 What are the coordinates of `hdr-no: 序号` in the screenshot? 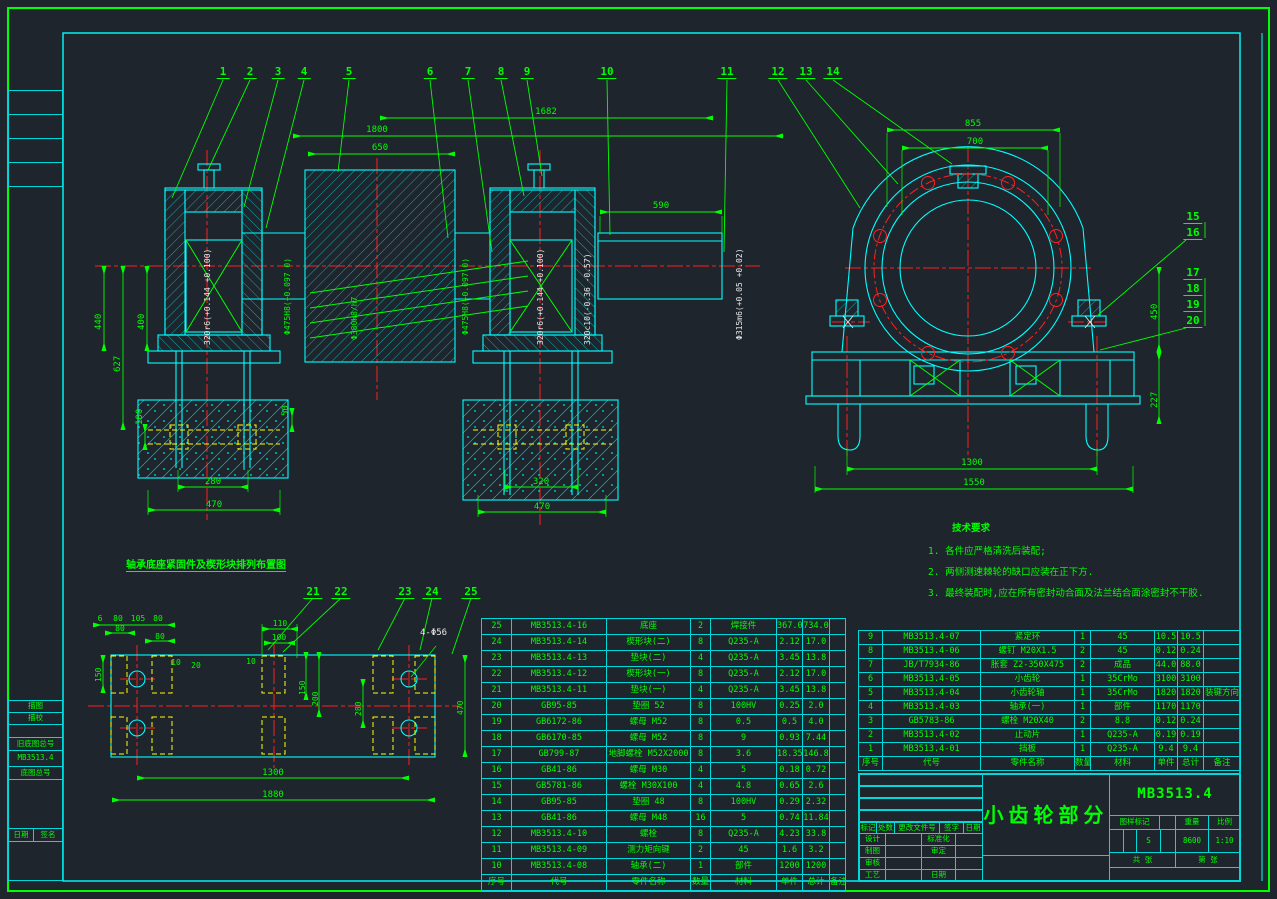 It's located at (496, 882).